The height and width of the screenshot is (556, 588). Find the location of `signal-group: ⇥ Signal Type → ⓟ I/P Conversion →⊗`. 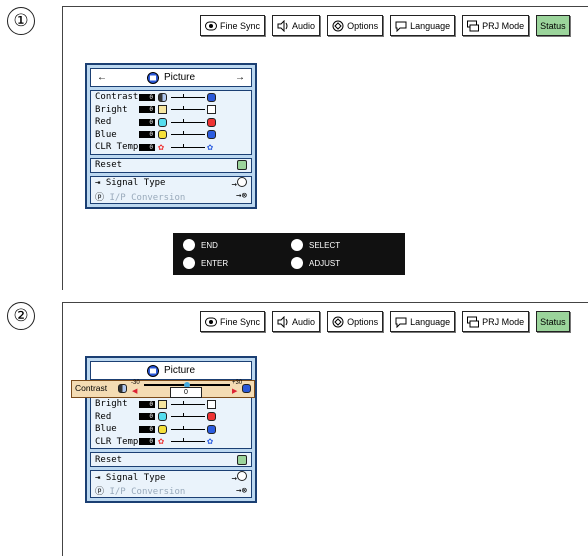

signal-group: ⇥ Signal Type → ⓟ I/P Conversion →⊗ is located at coordinates (171, 484).